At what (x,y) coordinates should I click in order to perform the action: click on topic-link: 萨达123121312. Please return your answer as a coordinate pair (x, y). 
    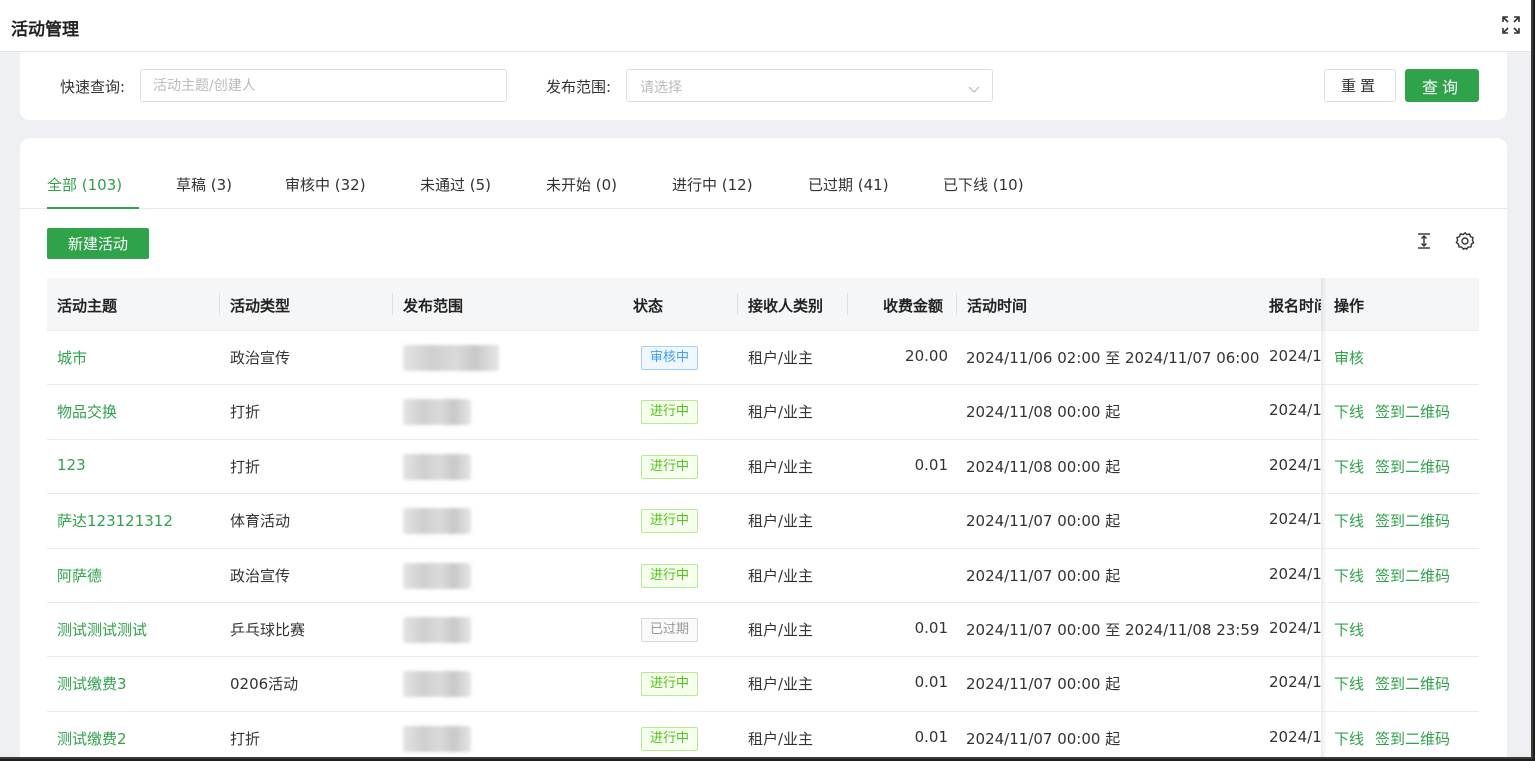
    Looking at the image, I should click on (115, 520).